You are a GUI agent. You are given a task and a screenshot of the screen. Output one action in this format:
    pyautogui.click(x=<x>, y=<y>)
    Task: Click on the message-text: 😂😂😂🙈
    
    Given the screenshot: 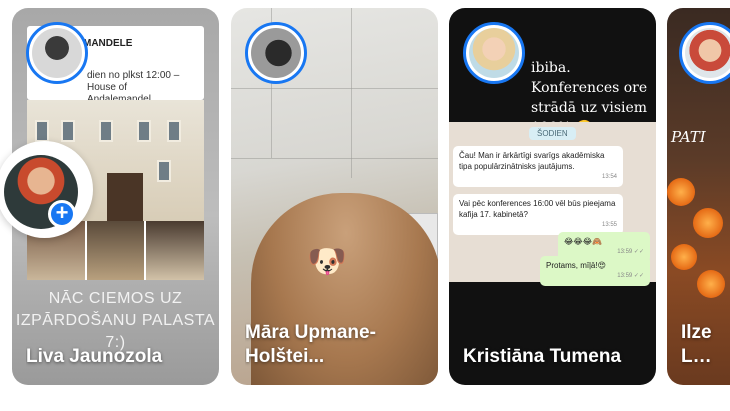 What is the action you would take?
    pyautogui.click(x=583, y=241)
    